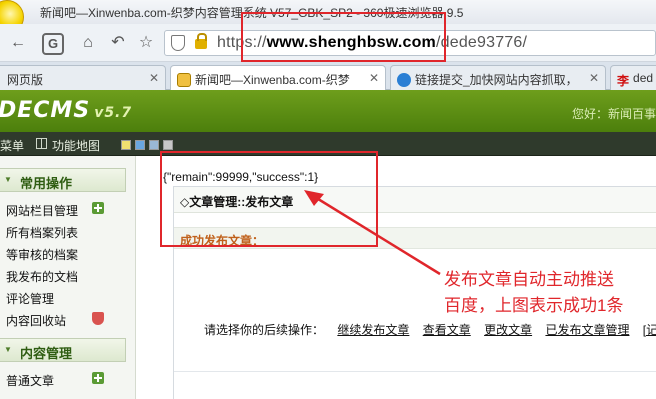 This screenshot has height=399, width=656. Describe the element at coordinates (534, 305) in the screenshot. I see `annotation-line-2: 百度，上图表示成功1条` at that location.